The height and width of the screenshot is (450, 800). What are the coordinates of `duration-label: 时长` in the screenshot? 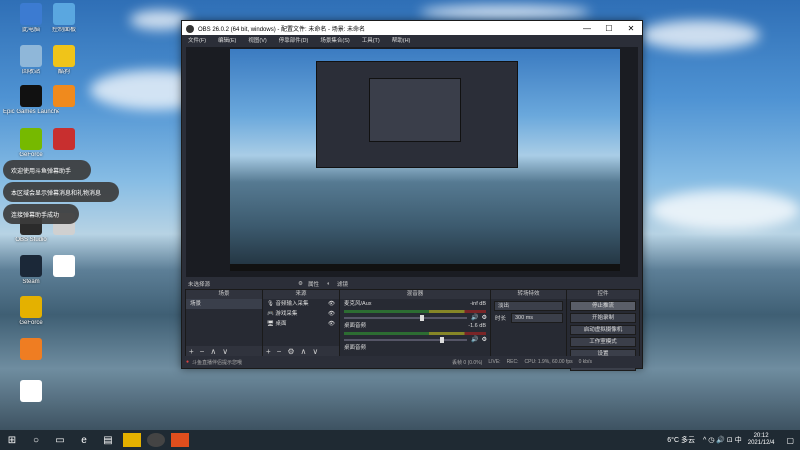 It's located at (501, 319).